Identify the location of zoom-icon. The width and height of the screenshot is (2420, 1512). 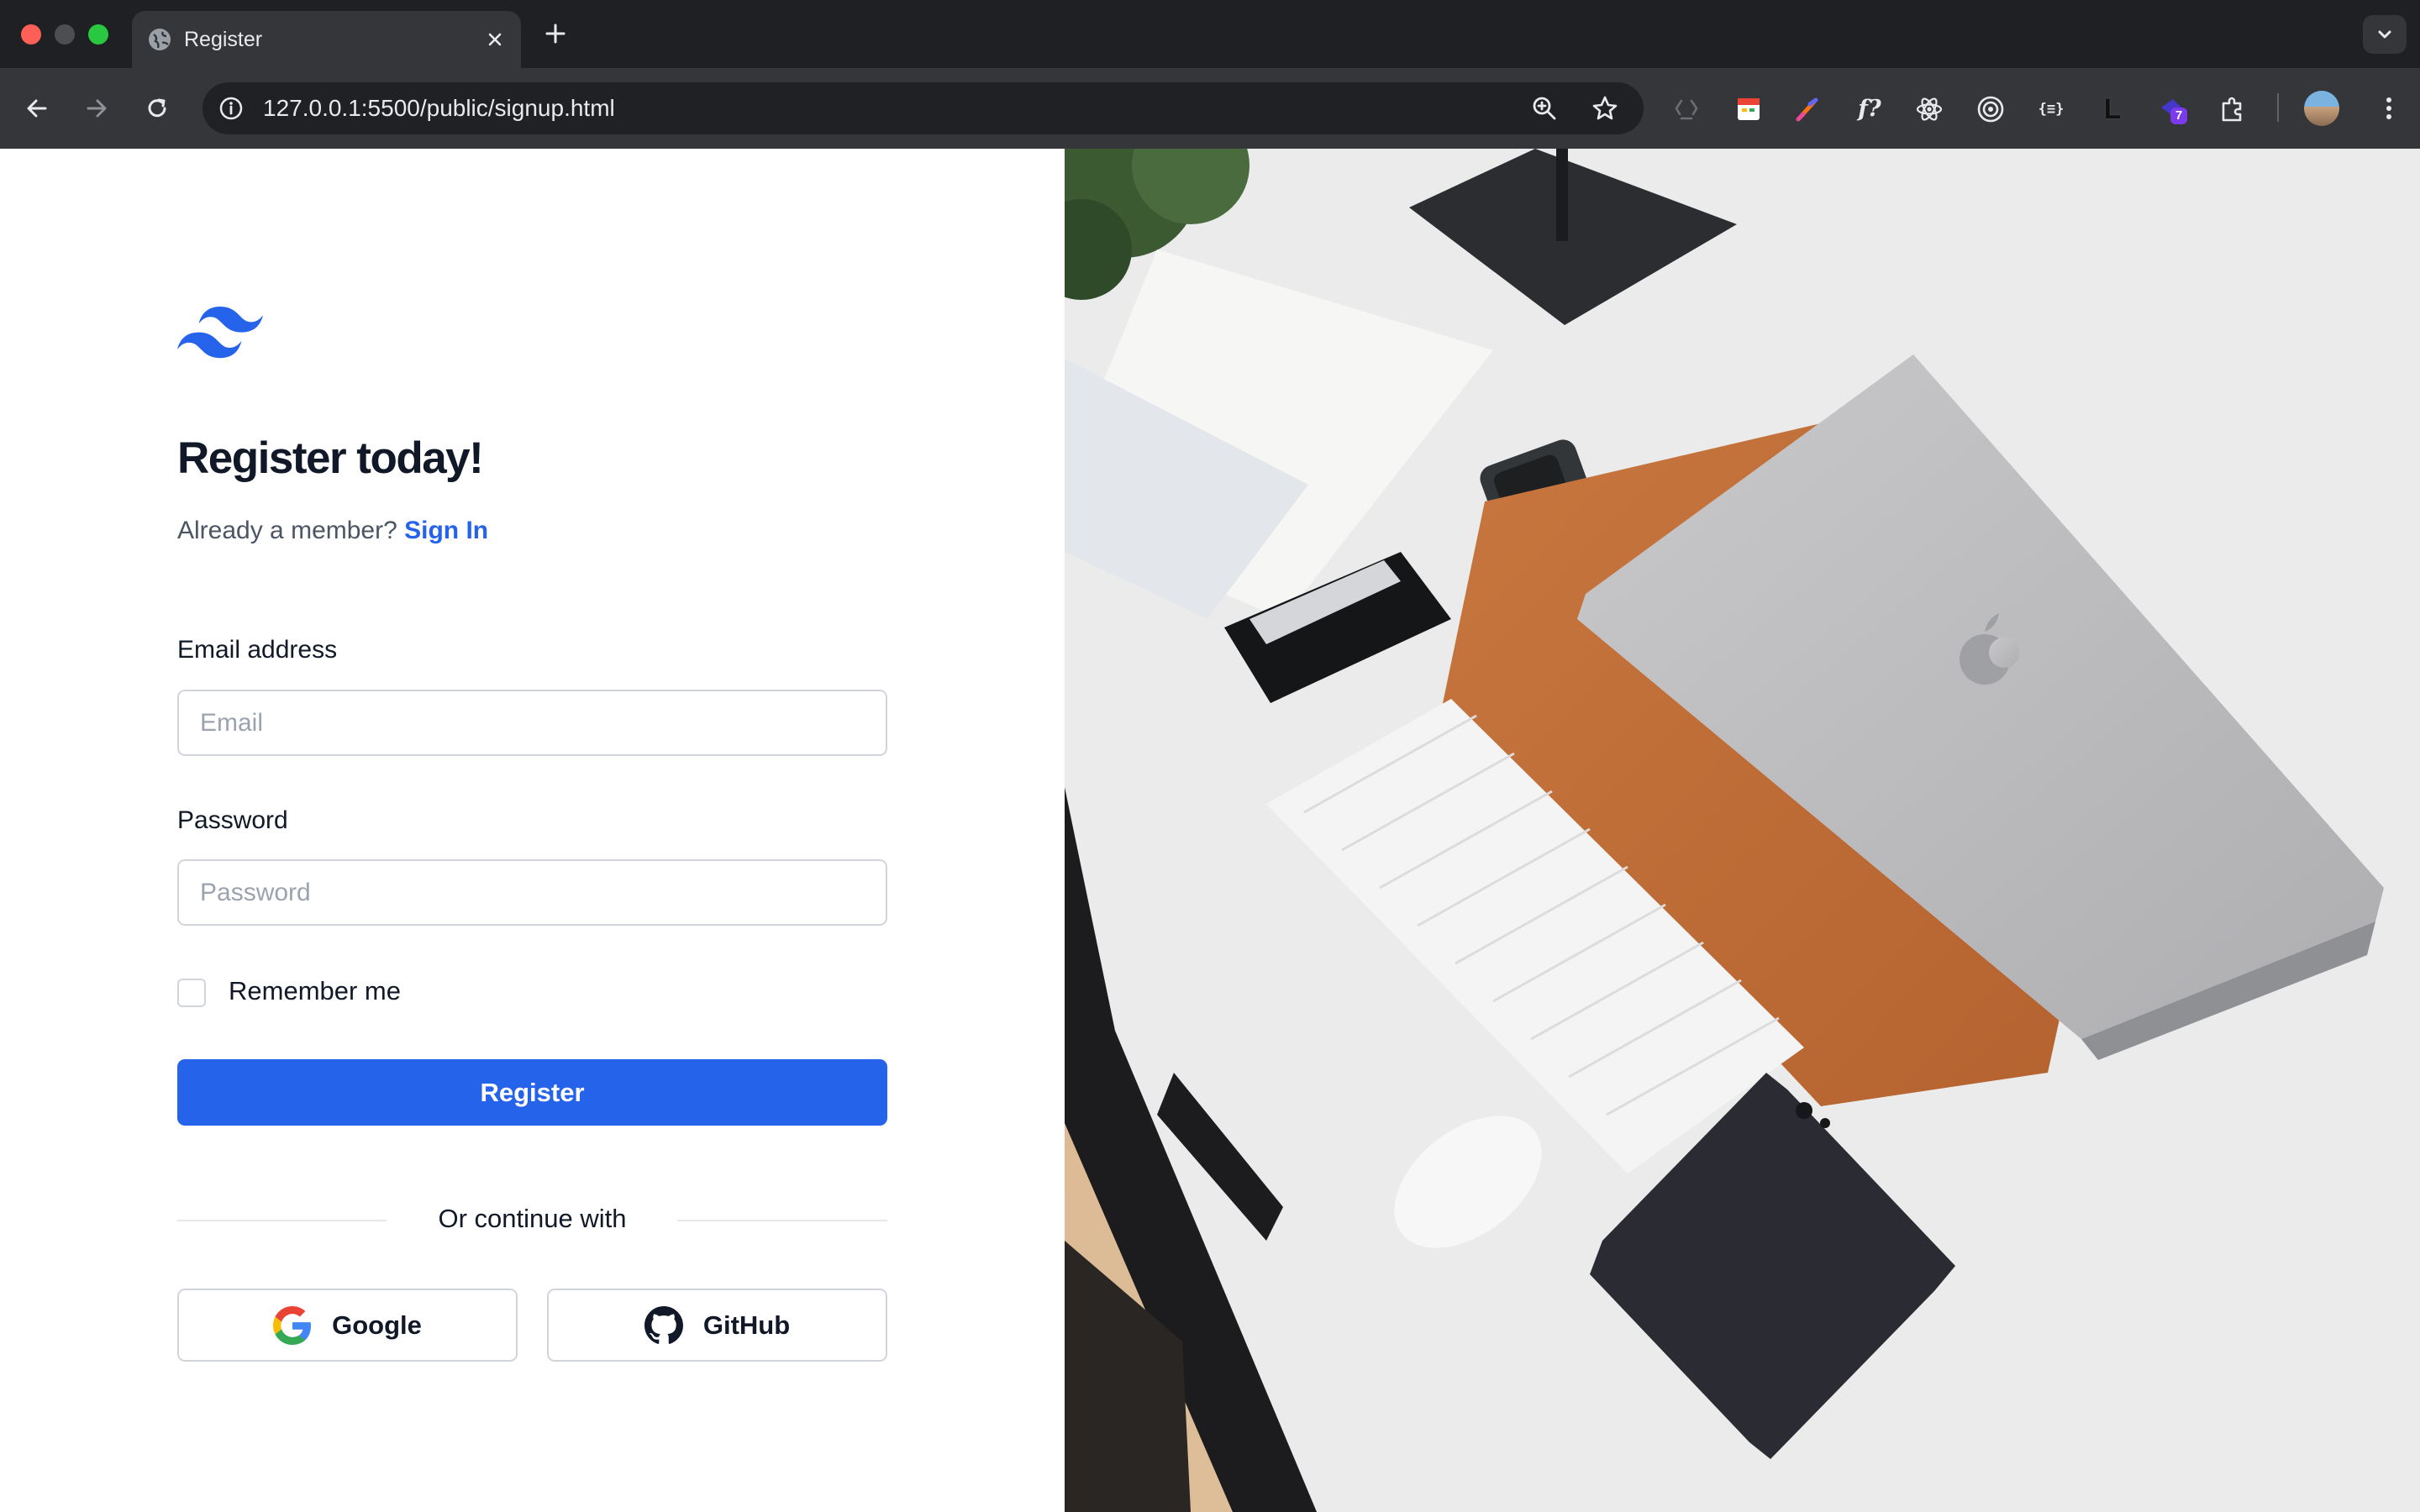
(1544, 108).